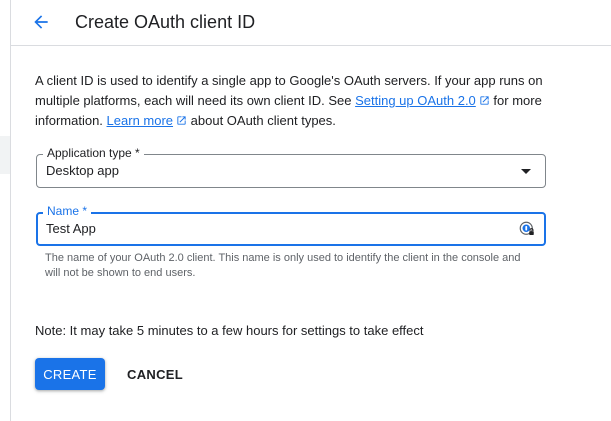 The width and height of the screenshot is (611, 421). I want to click on arrow-back-icon, so click(41, 22).